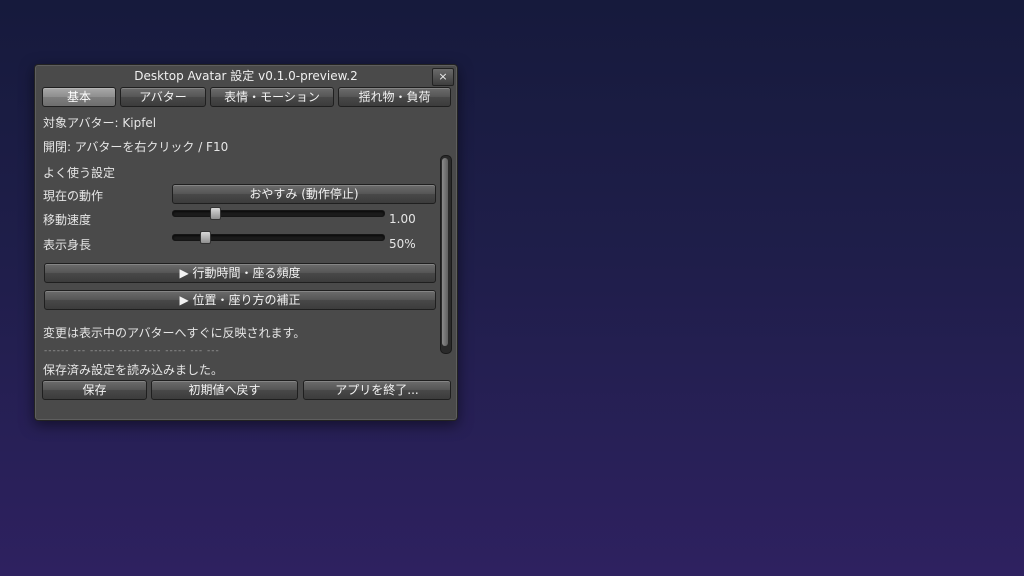 The width and height of the screenshot is (1024, 576). Describe the element at coordinates (304, 194) in the screenshot. I see `current-action-button: おやすみ (動作停止)` at that location.